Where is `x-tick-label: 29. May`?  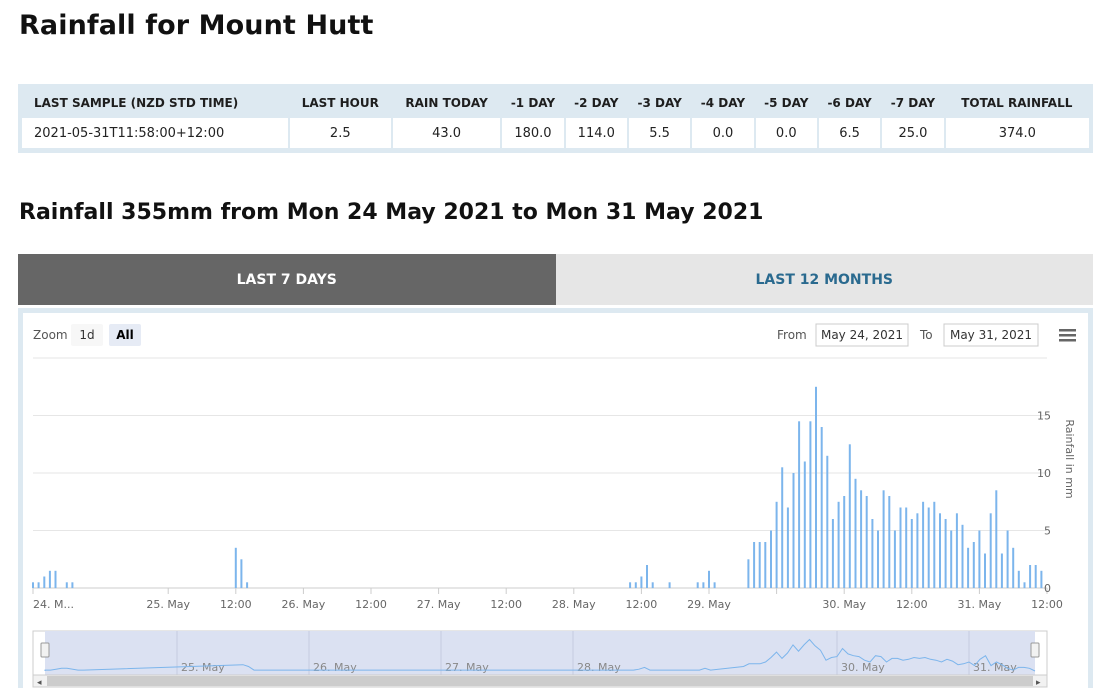 x-tick-label: 29. May is located at coordinates (709, 604).